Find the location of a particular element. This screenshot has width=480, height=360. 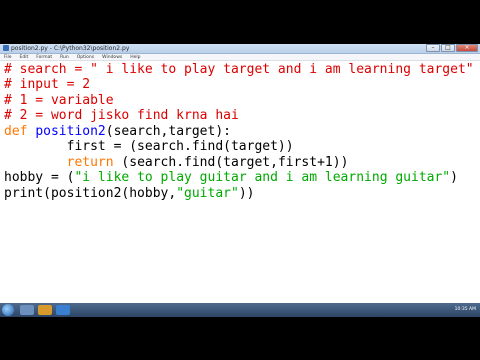

maximize-button: □ is located at coordinates (448, 48).